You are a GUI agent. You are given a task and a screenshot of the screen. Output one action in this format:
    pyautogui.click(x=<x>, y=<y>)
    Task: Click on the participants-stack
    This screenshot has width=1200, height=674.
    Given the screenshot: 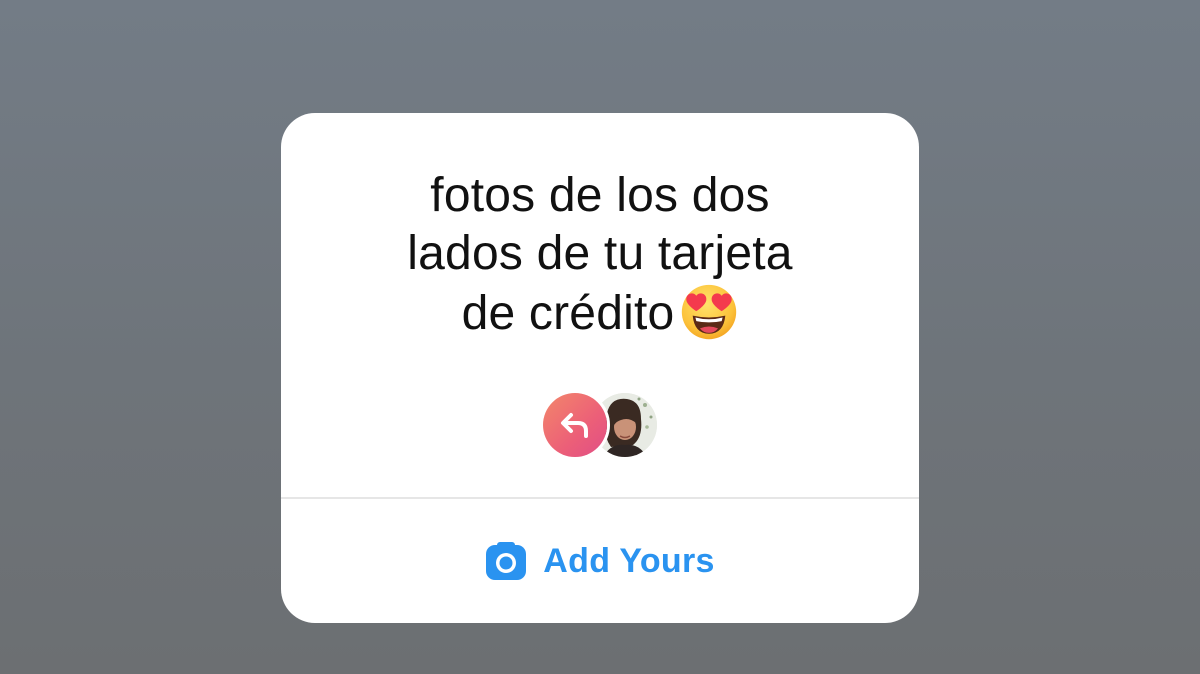 What is the action you would take?
    pyautogui.click(x=601, y=426)
    